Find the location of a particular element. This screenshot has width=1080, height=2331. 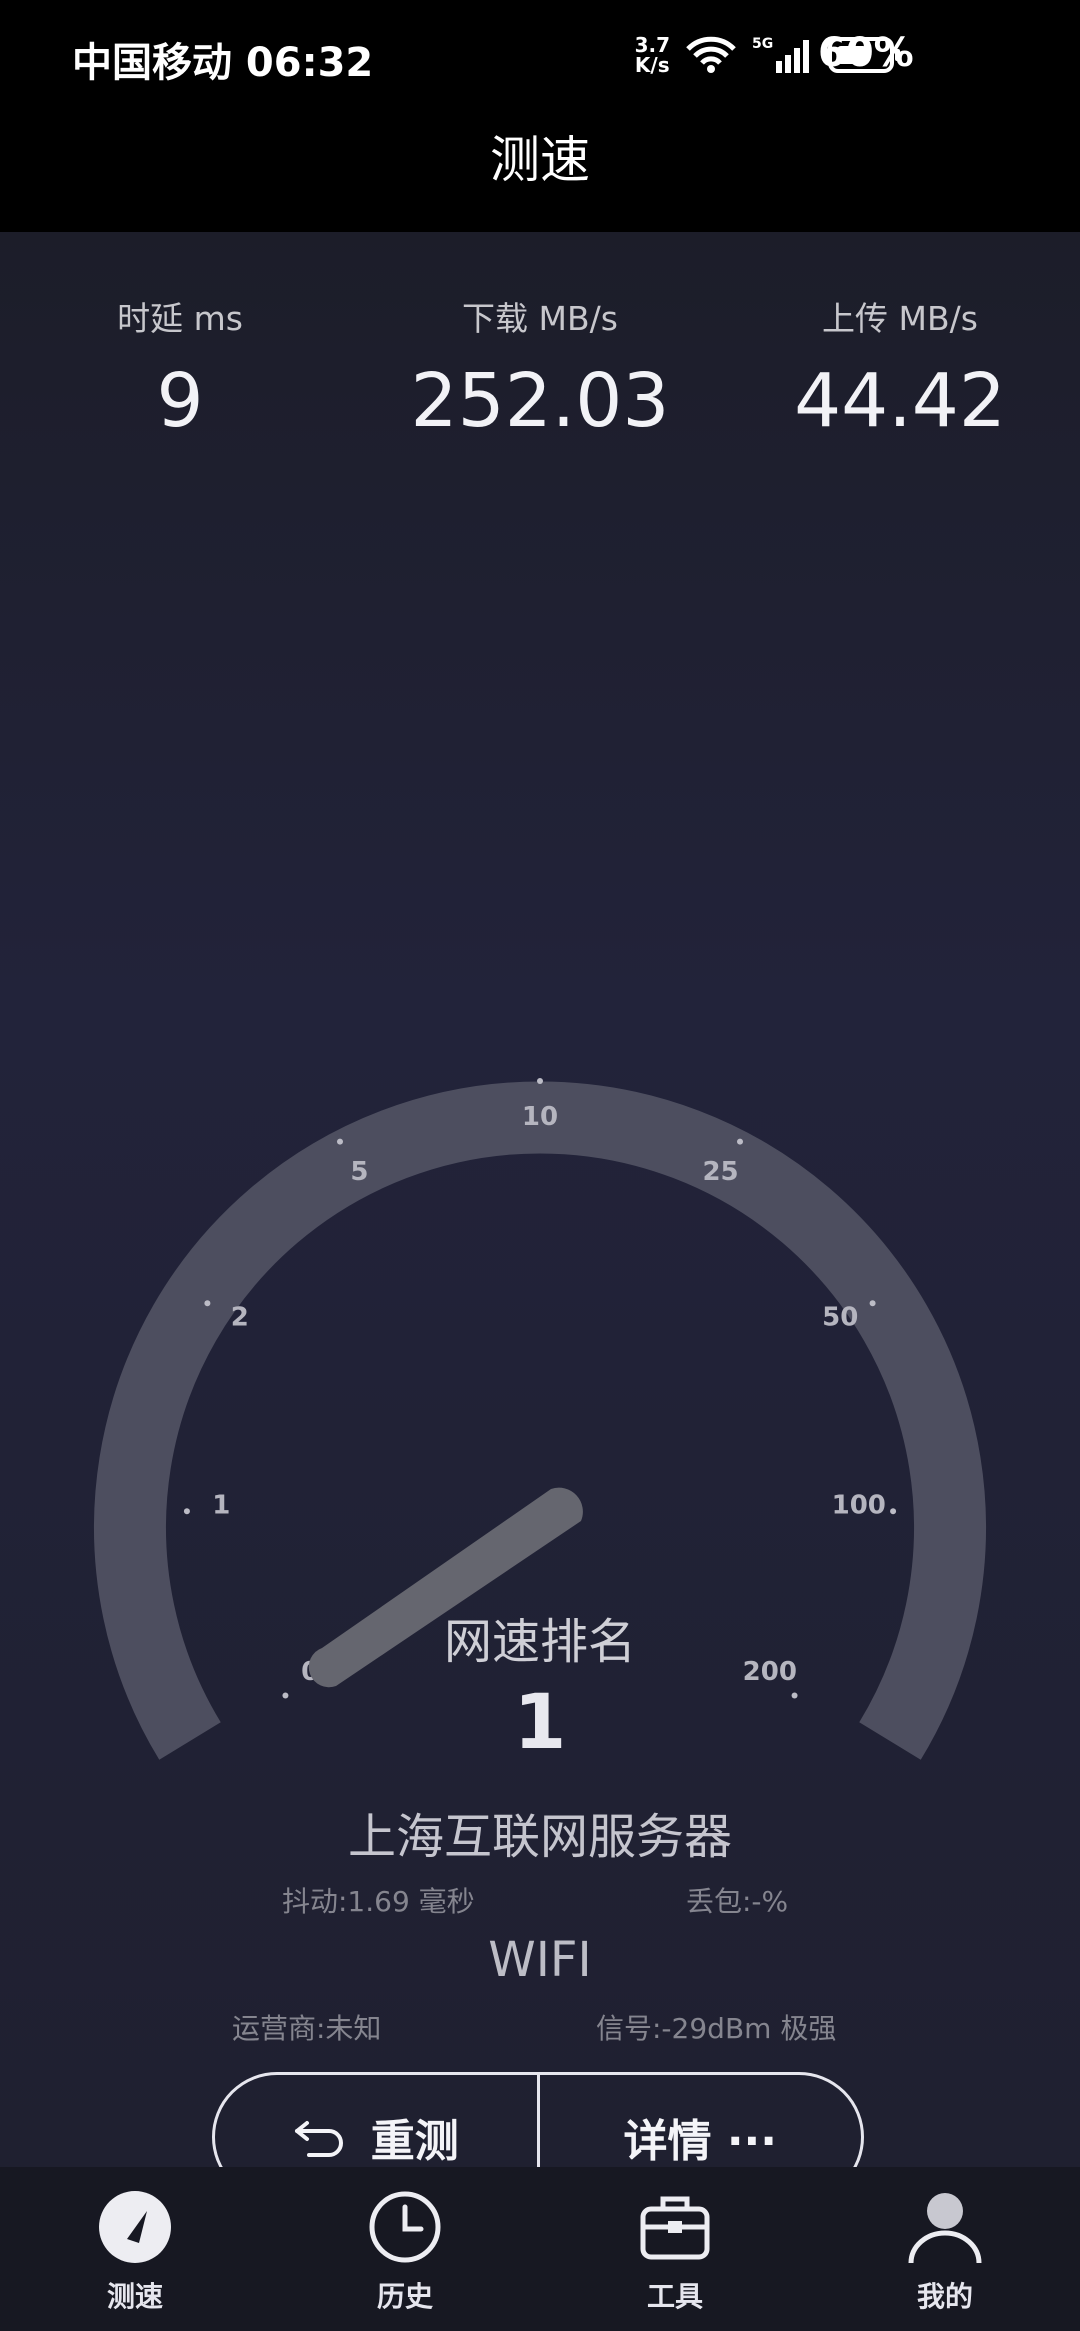

tab-profile: 我的 is located at coordinates (945, 2249).